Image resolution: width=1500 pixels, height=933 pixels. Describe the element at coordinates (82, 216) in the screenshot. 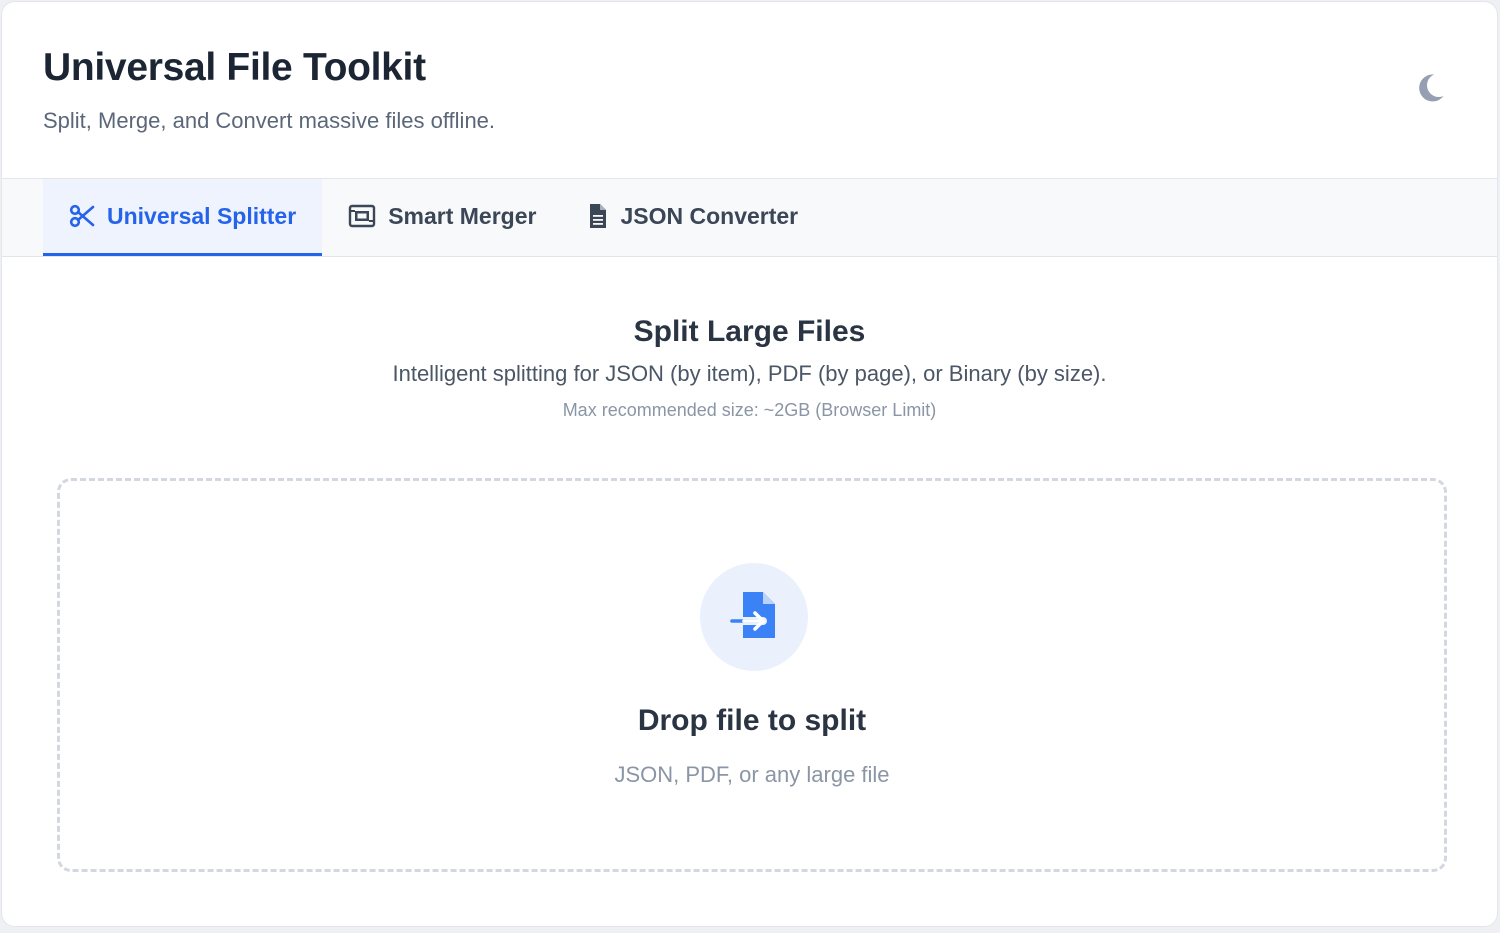

I see `scissors-icon` at that location.